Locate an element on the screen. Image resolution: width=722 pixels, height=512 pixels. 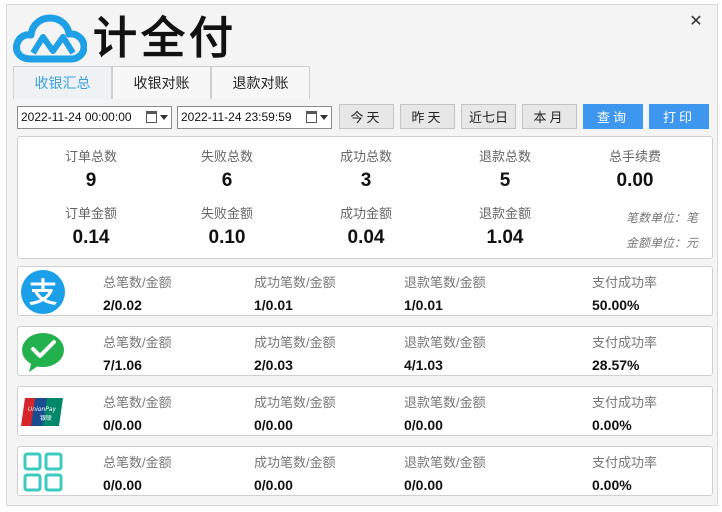
order-amount-stat: 订单金额 0.14 is located at coordinates (91, 226).